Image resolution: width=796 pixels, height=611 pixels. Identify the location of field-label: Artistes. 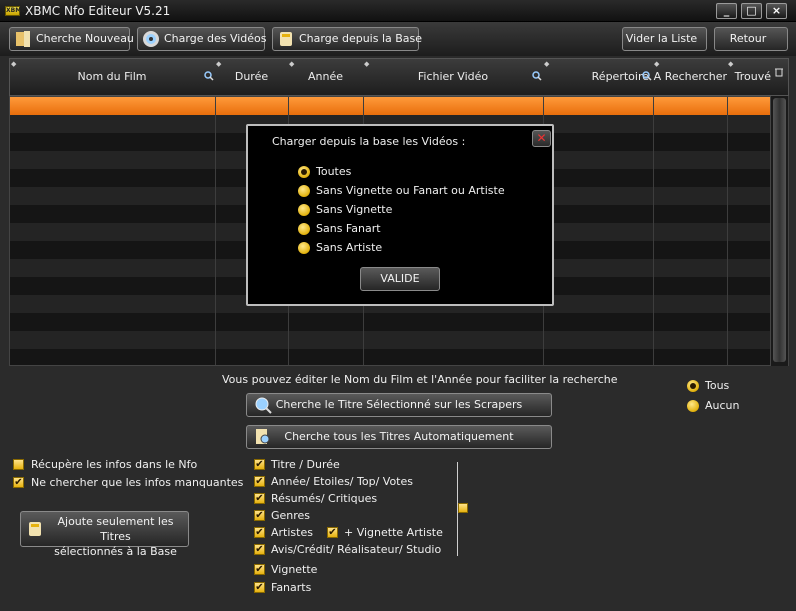
(292, 532).